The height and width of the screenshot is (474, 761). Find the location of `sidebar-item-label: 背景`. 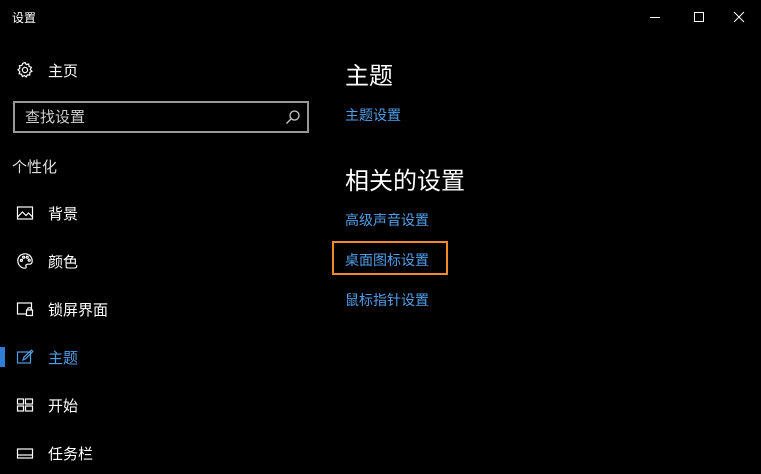

sidebar-item-label: 背景 is located at coordinates (63, 213).